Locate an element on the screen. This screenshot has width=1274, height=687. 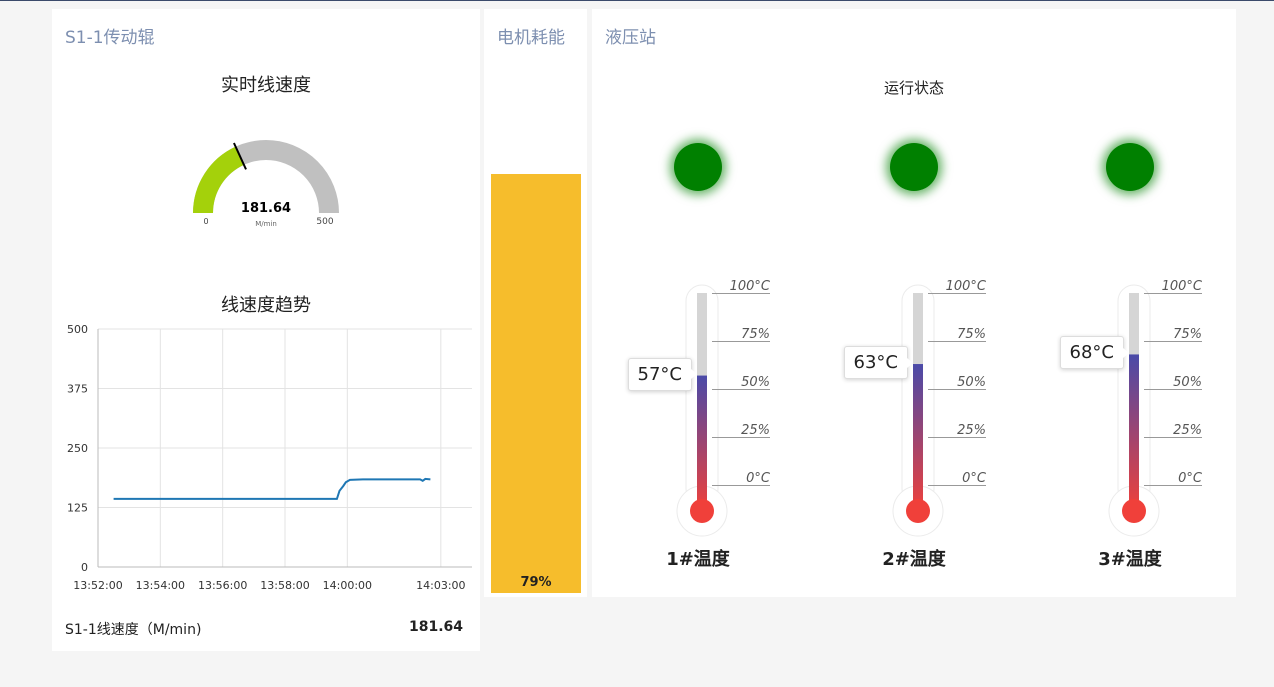
x-tick-label: 14:03:00 is located at coordinates (440, 584).